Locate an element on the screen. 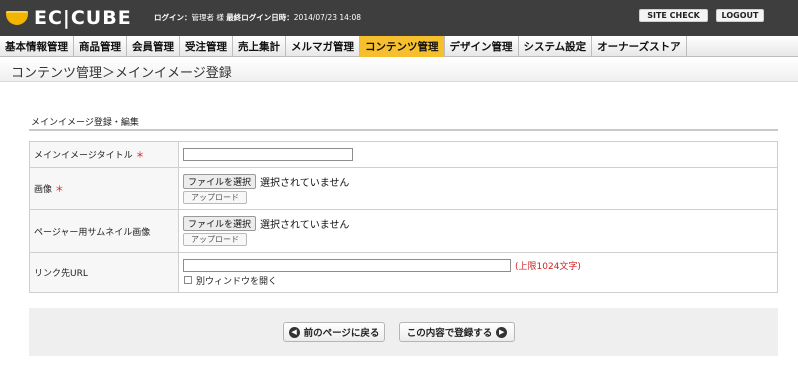 The width and height of the screenshot is (798, 365). image-value-cell: ファイルを選択 選択されていません アップロード is located at coordinates (478, 188).